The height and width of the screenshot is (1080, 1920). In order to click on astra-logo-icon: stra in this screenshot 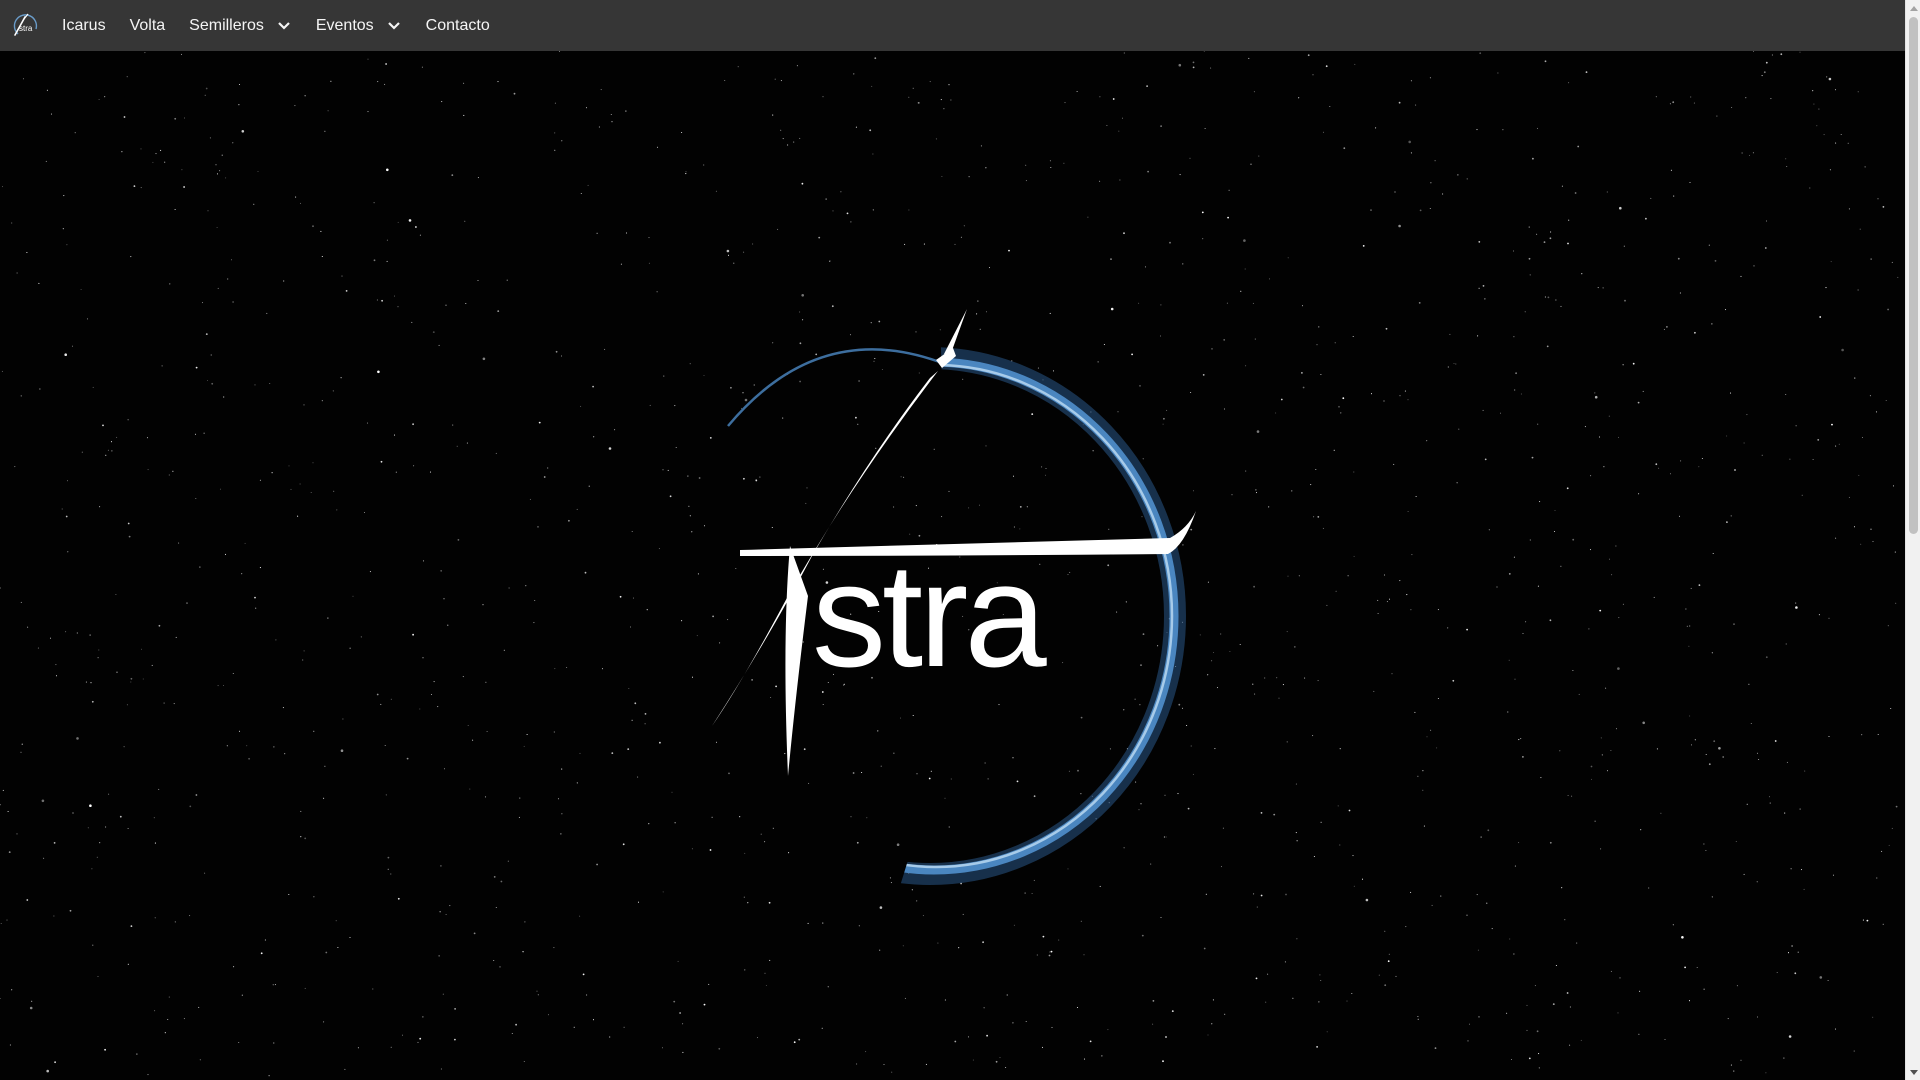, I will do `click(25, 25)`.